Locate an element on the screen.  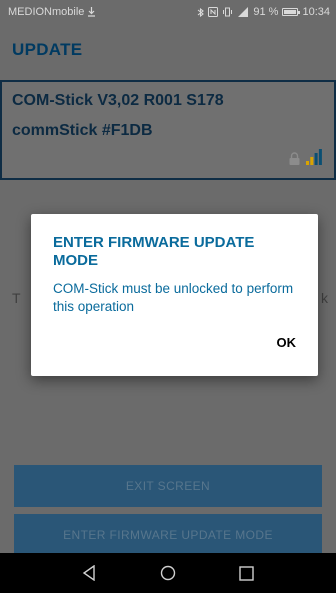
nfc-icon is located at coordinates (213, 12).